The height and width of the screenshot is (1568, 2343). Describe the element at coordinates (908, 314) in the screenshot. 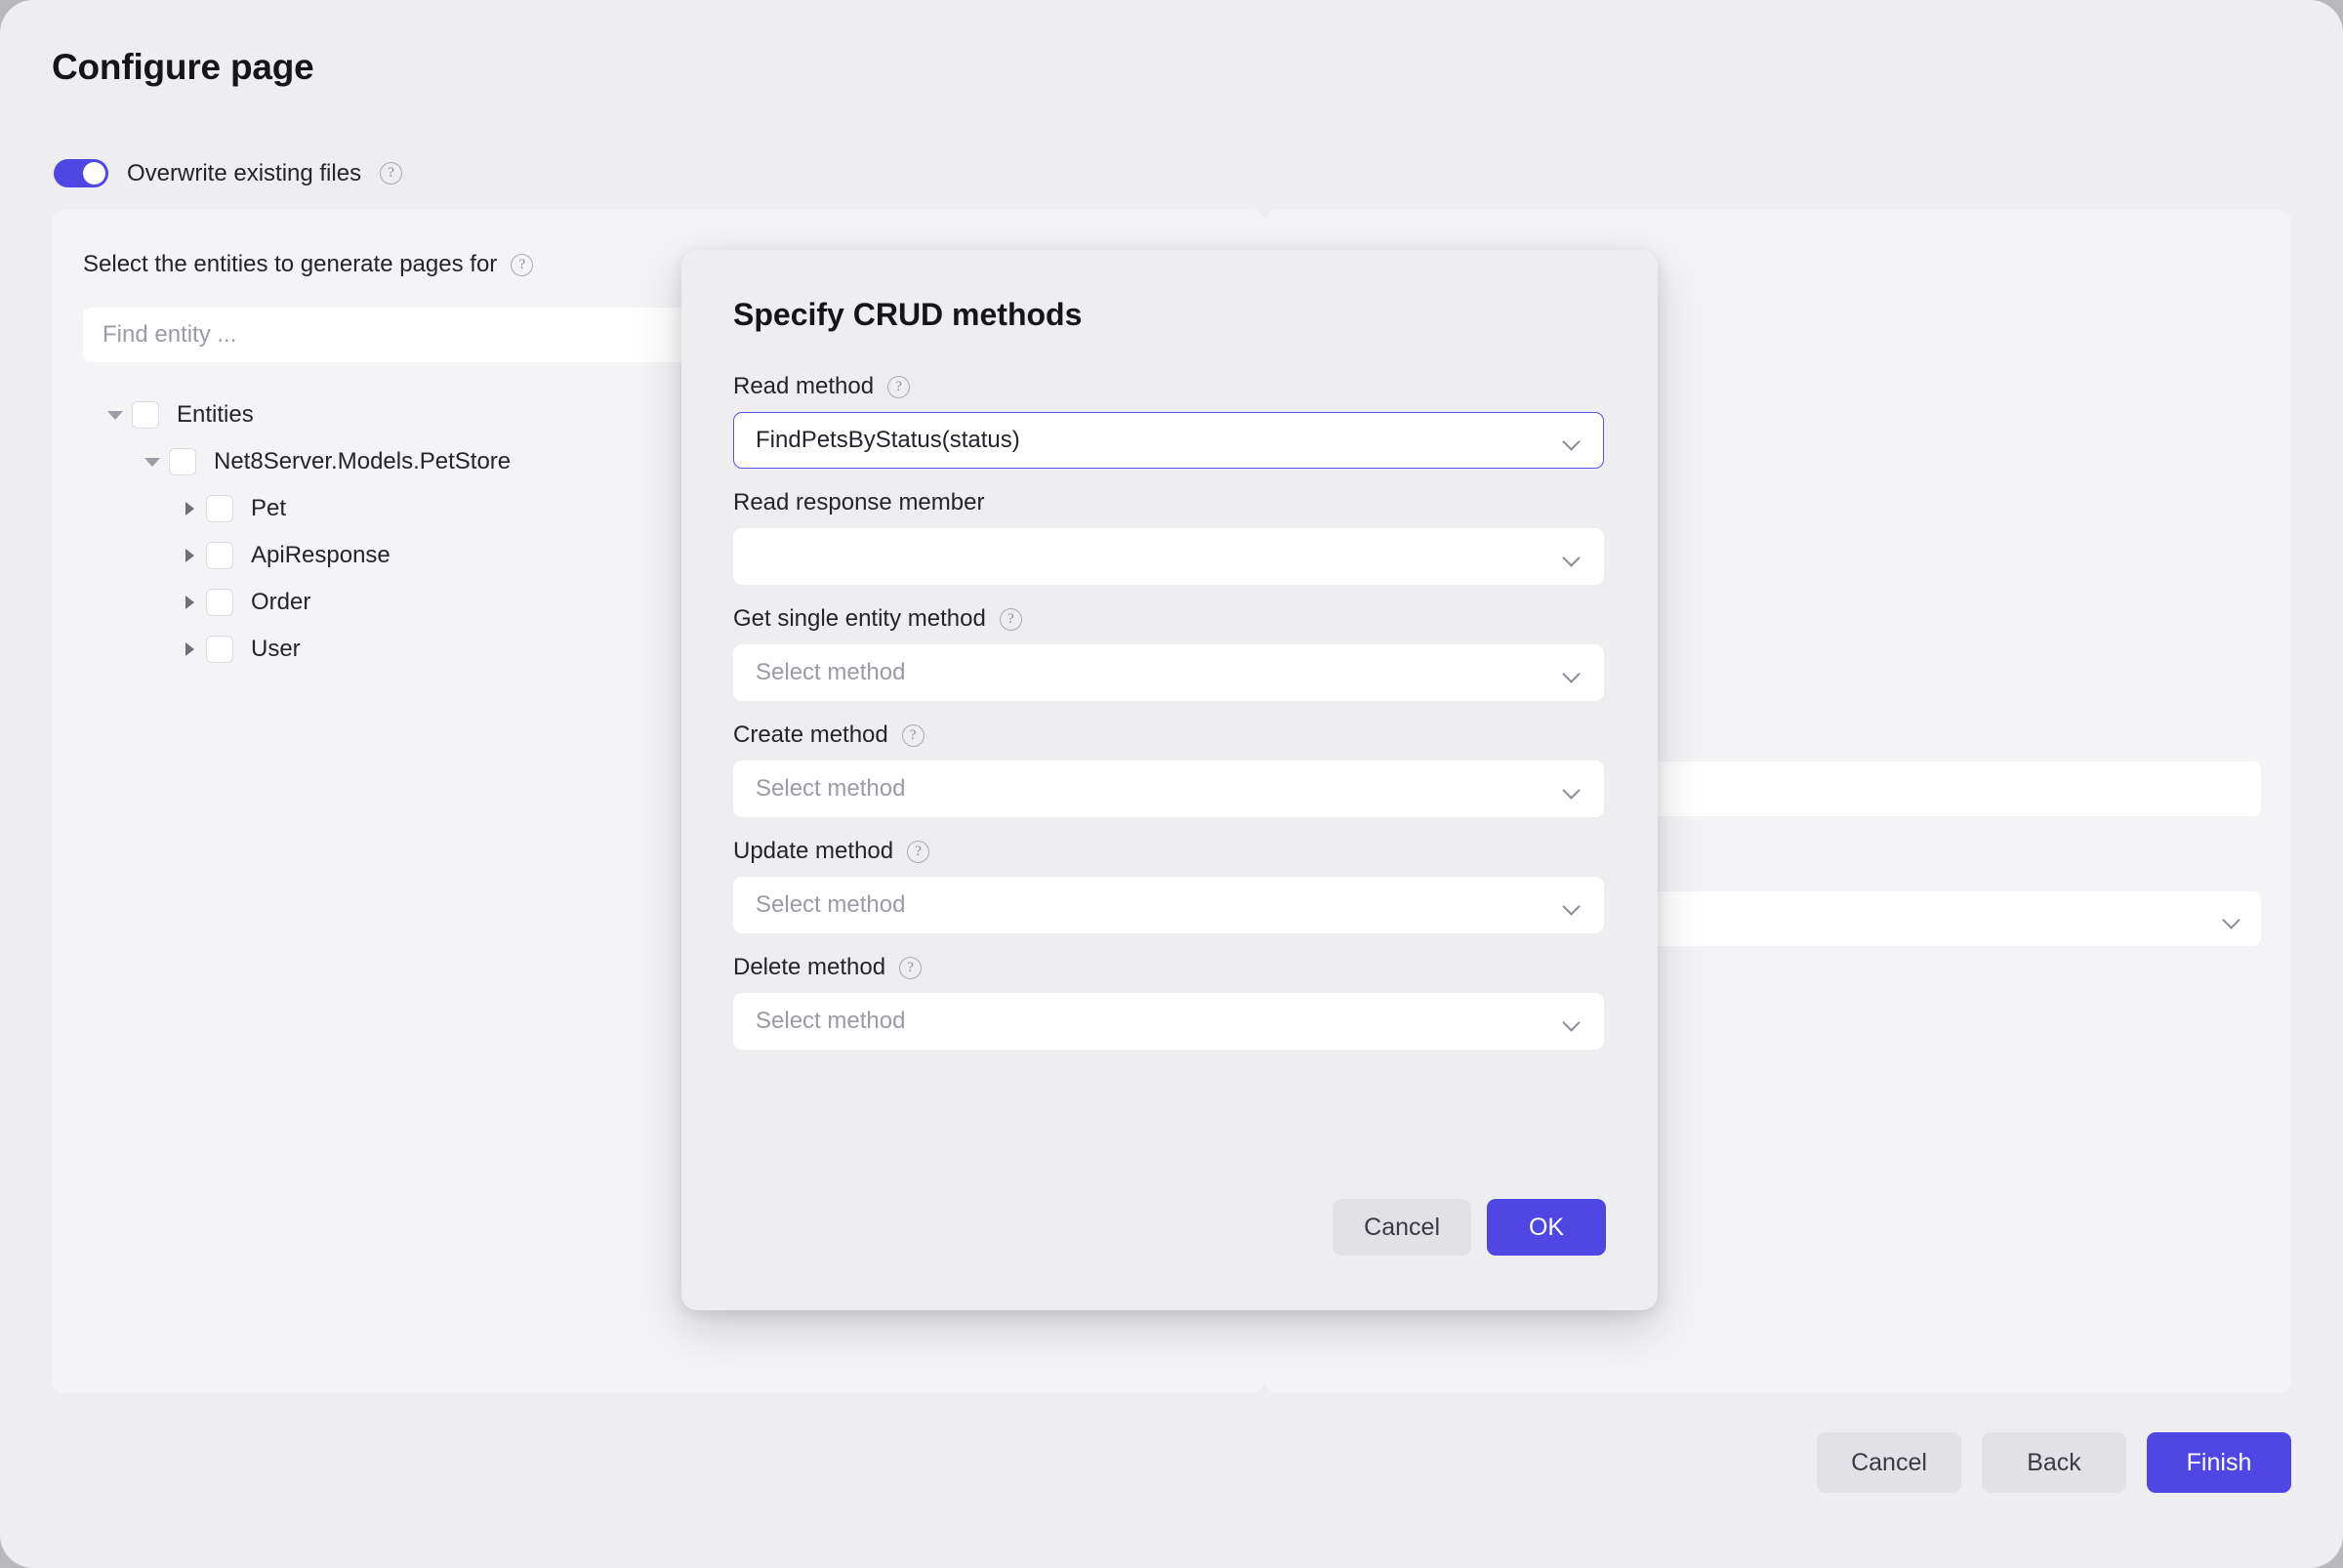

I see `dialog-title: Specify CRUD methods` at that location.